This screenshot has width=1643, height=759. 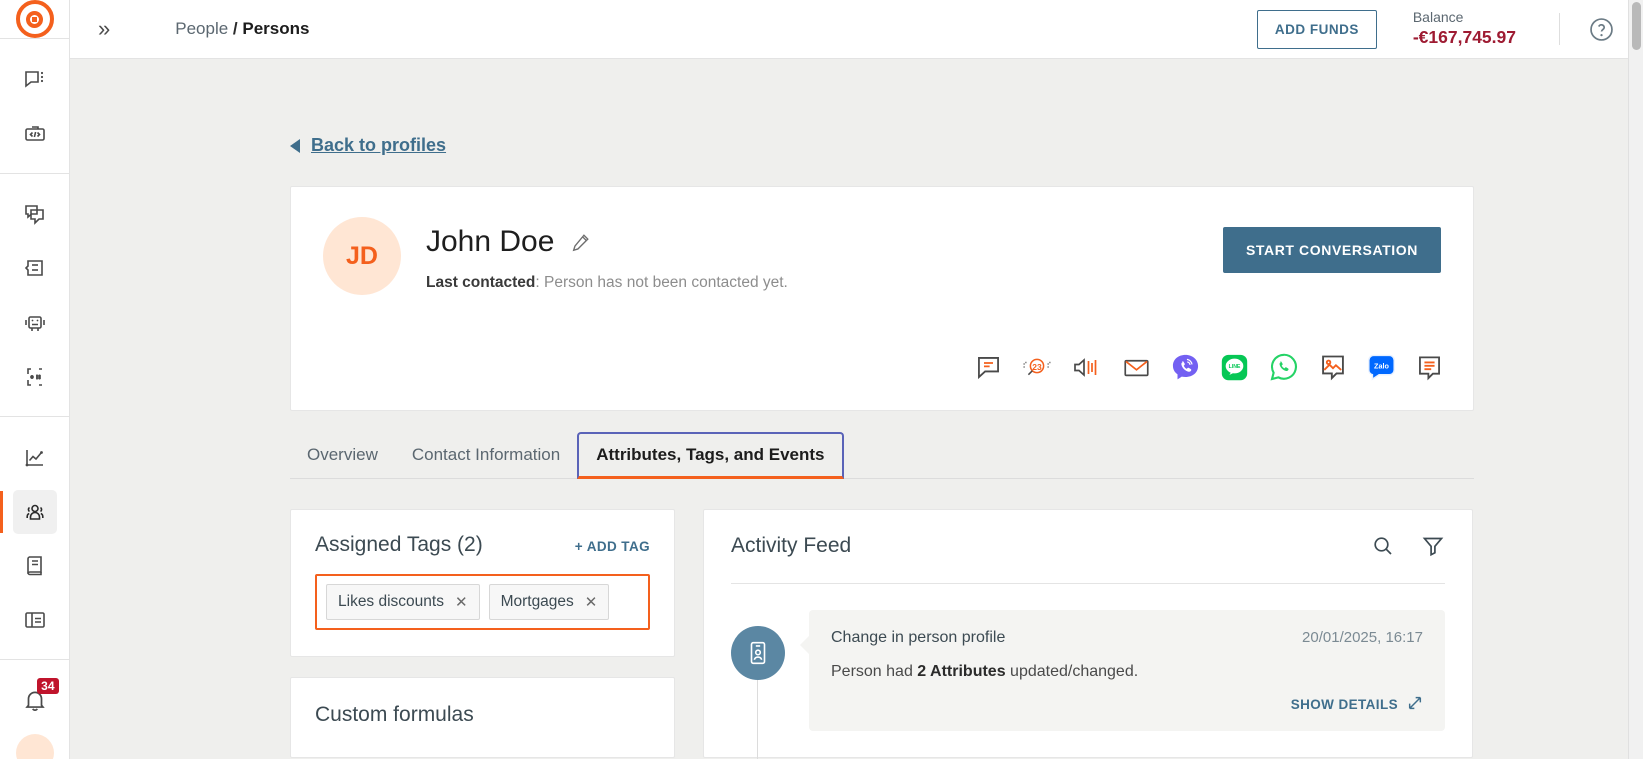 I want to click on activity-timestamp: 20/01/2025, 16:17, so click(x=1362, y=637).